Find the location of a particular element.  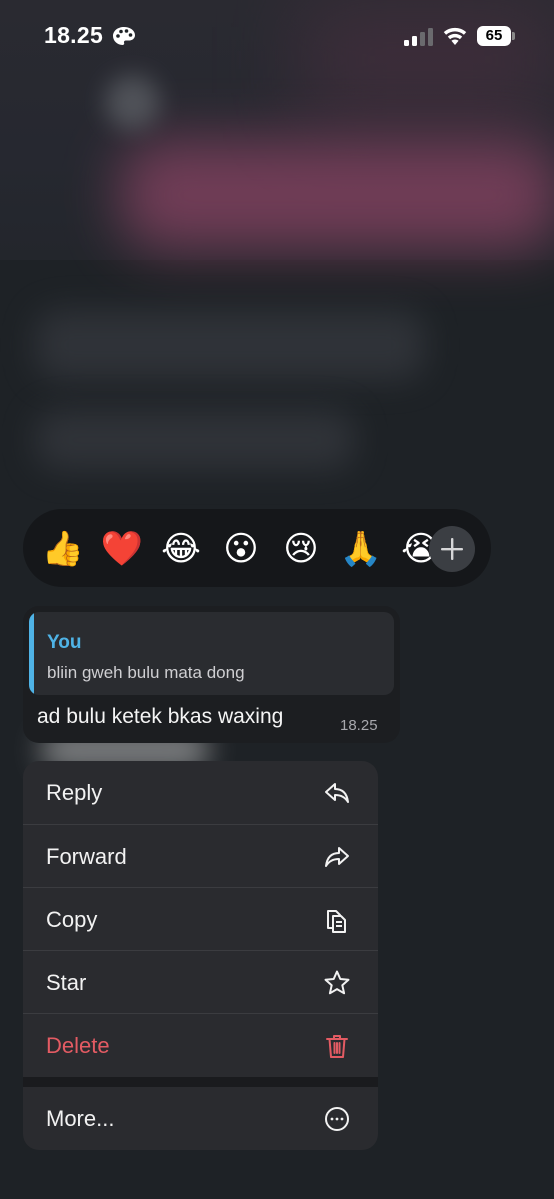

menu-item-forward: Forward is located at coordinates (200, 856).